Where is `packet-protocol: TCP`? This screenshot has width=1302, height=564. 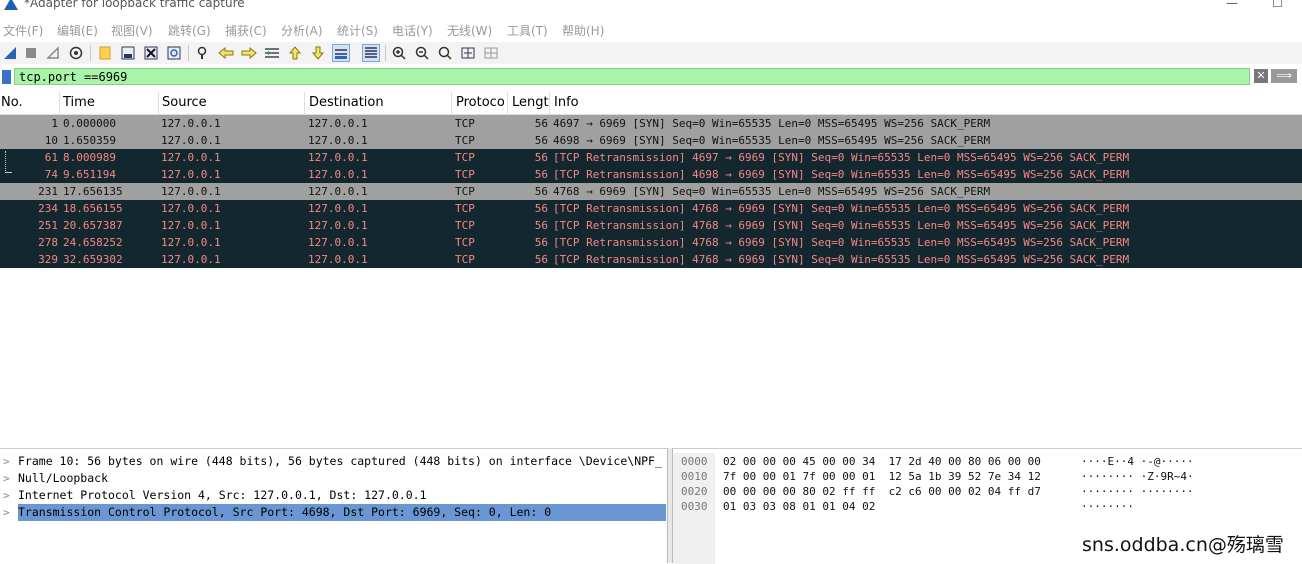 packet-protocol: TCP is located at coordinates (465, 225).